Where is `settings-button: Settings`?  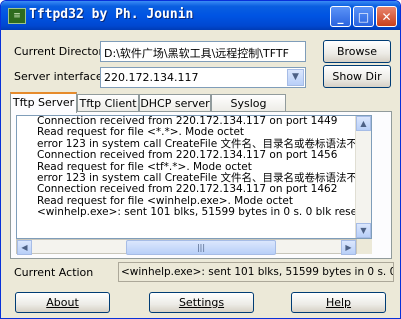
settings-button: Settings is located at coordinates (201, 302).